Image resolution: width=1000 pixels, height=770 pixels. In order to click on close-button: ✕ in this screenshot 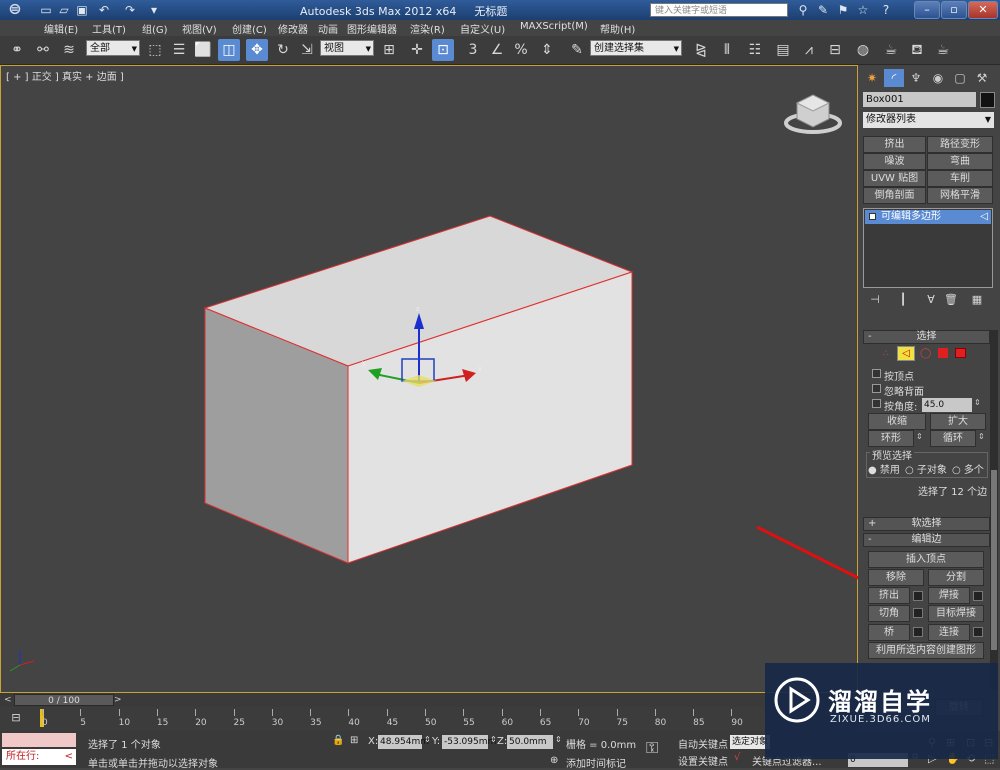, I will do `click(983, 10)`.